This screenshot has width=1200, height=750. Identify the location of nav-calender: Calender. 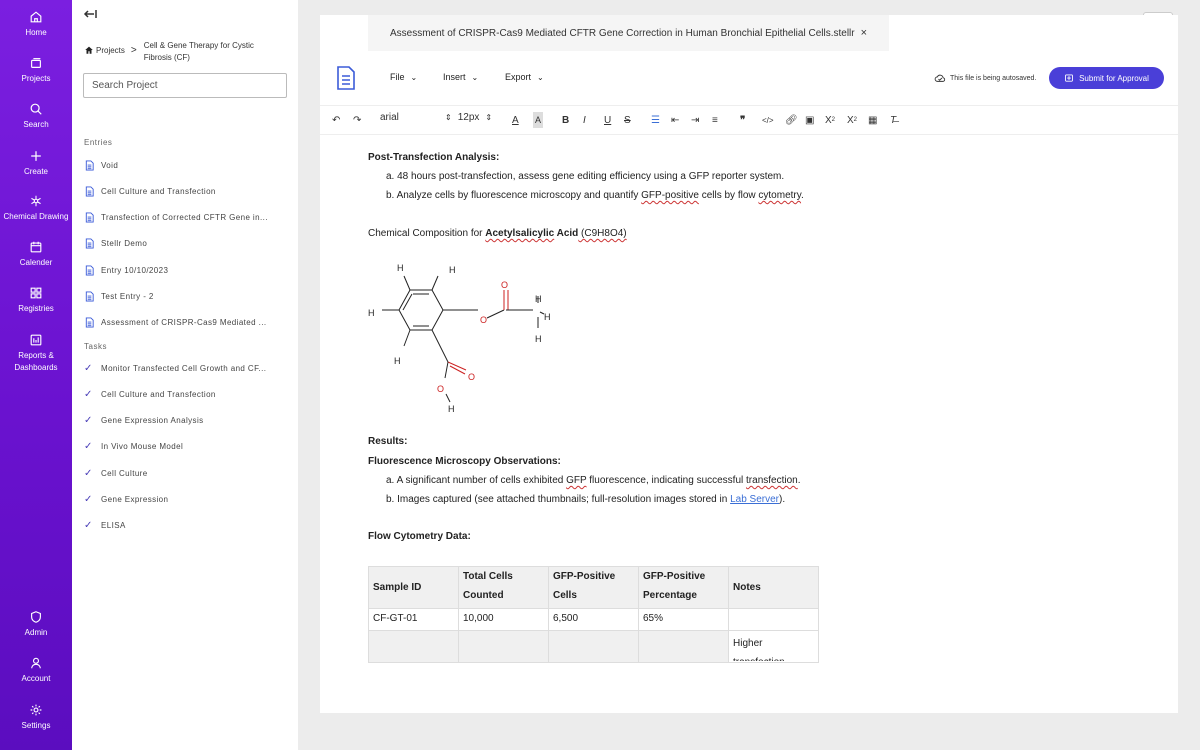
(36, 254).